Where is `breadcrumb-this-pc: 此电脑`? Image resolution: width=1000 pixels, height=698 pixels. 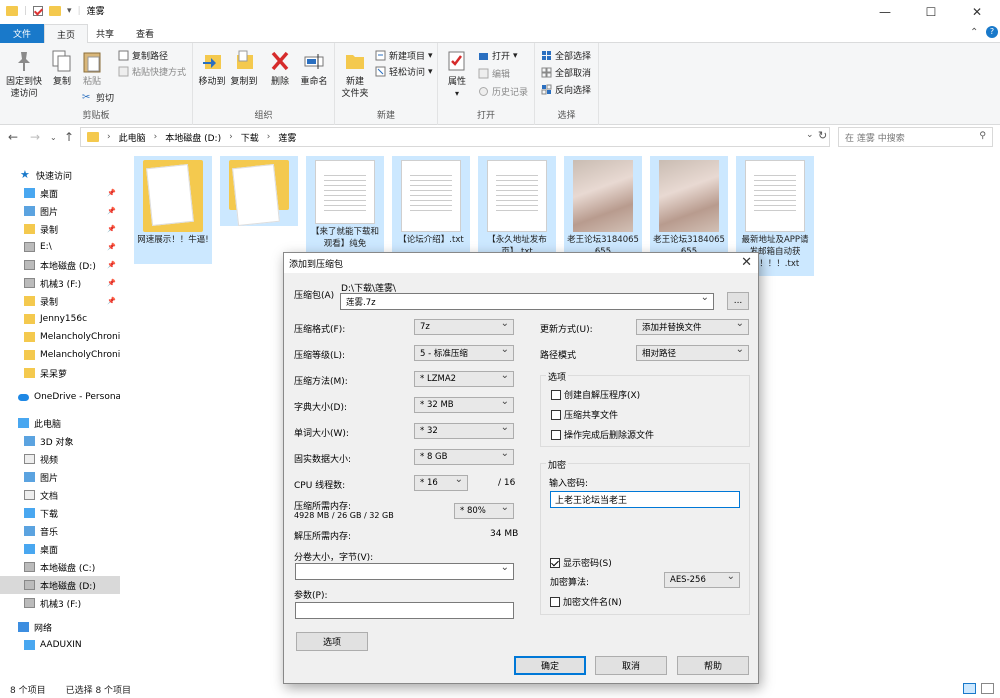
breadcrumb-this-pc: 此电脑 is located at coordinates (132, 137).